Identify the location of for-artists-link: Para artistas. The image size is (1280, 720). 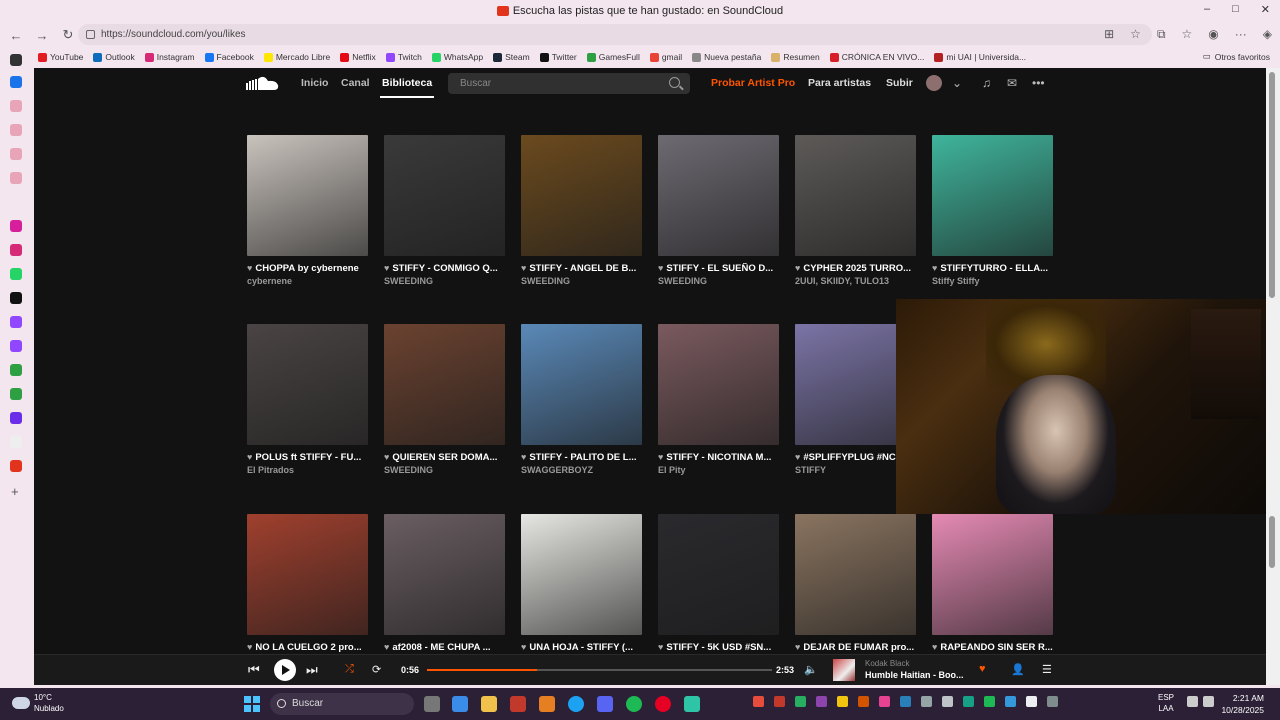
(839, 83).